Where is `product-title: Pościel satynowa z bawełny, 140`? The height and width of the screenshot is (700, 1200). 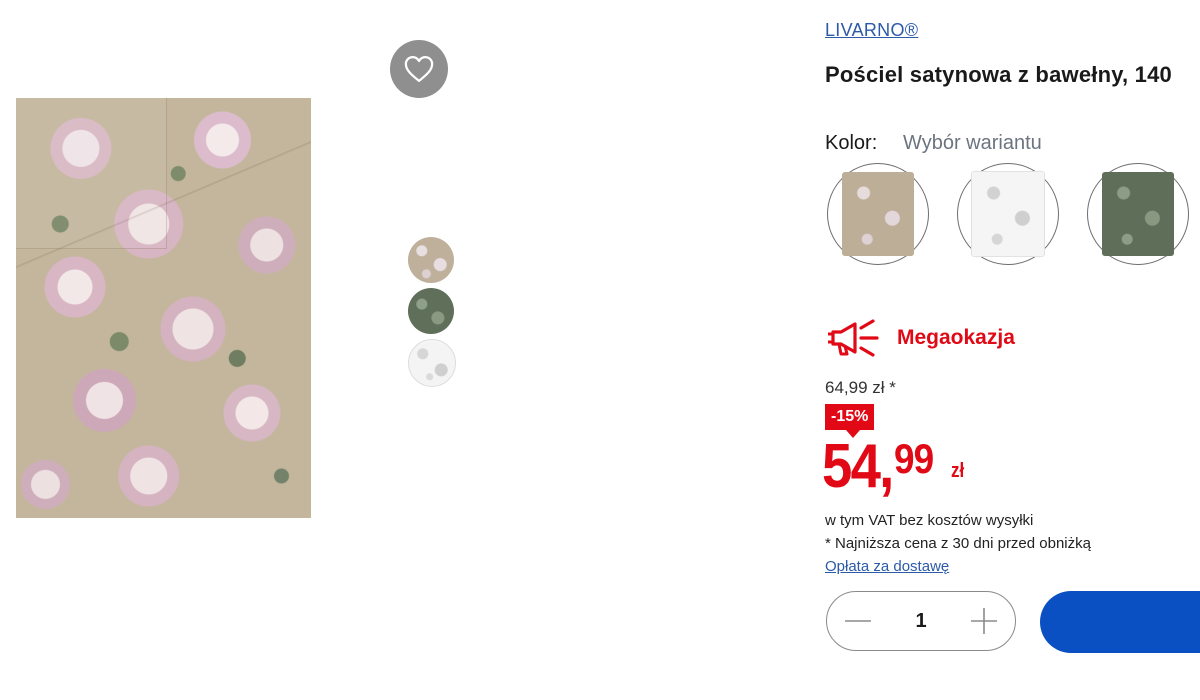
product-title: Pościel satynowa z bawełny, 140 is located at coordinates (998, 74).